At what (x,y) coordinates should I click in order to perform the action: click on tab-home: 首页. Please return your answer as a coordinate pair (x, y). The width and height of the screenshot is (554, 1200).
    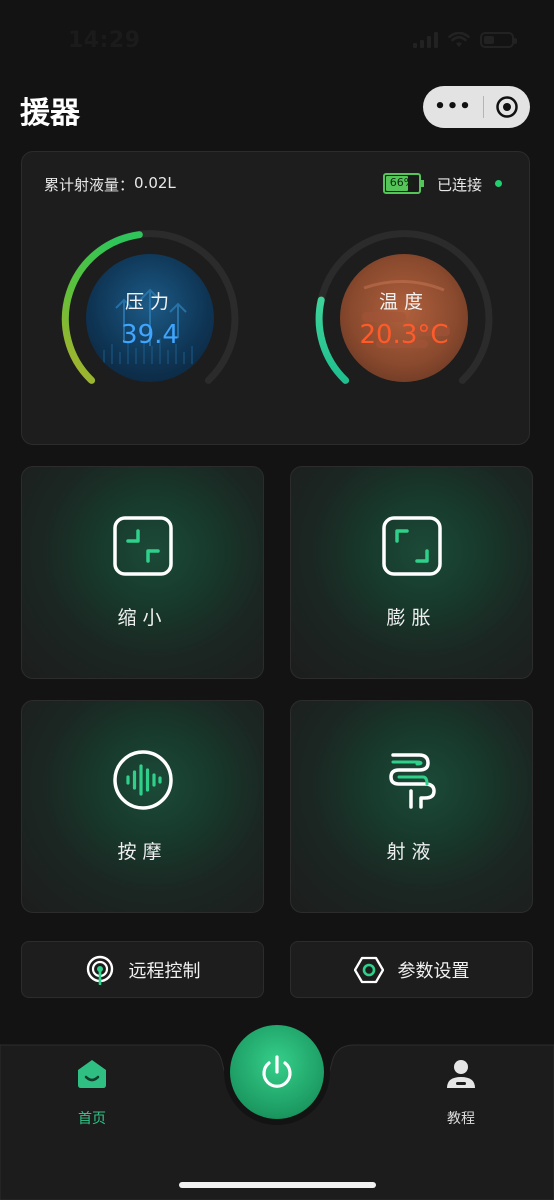
    Looking at the image, I should click on (92, 1093).